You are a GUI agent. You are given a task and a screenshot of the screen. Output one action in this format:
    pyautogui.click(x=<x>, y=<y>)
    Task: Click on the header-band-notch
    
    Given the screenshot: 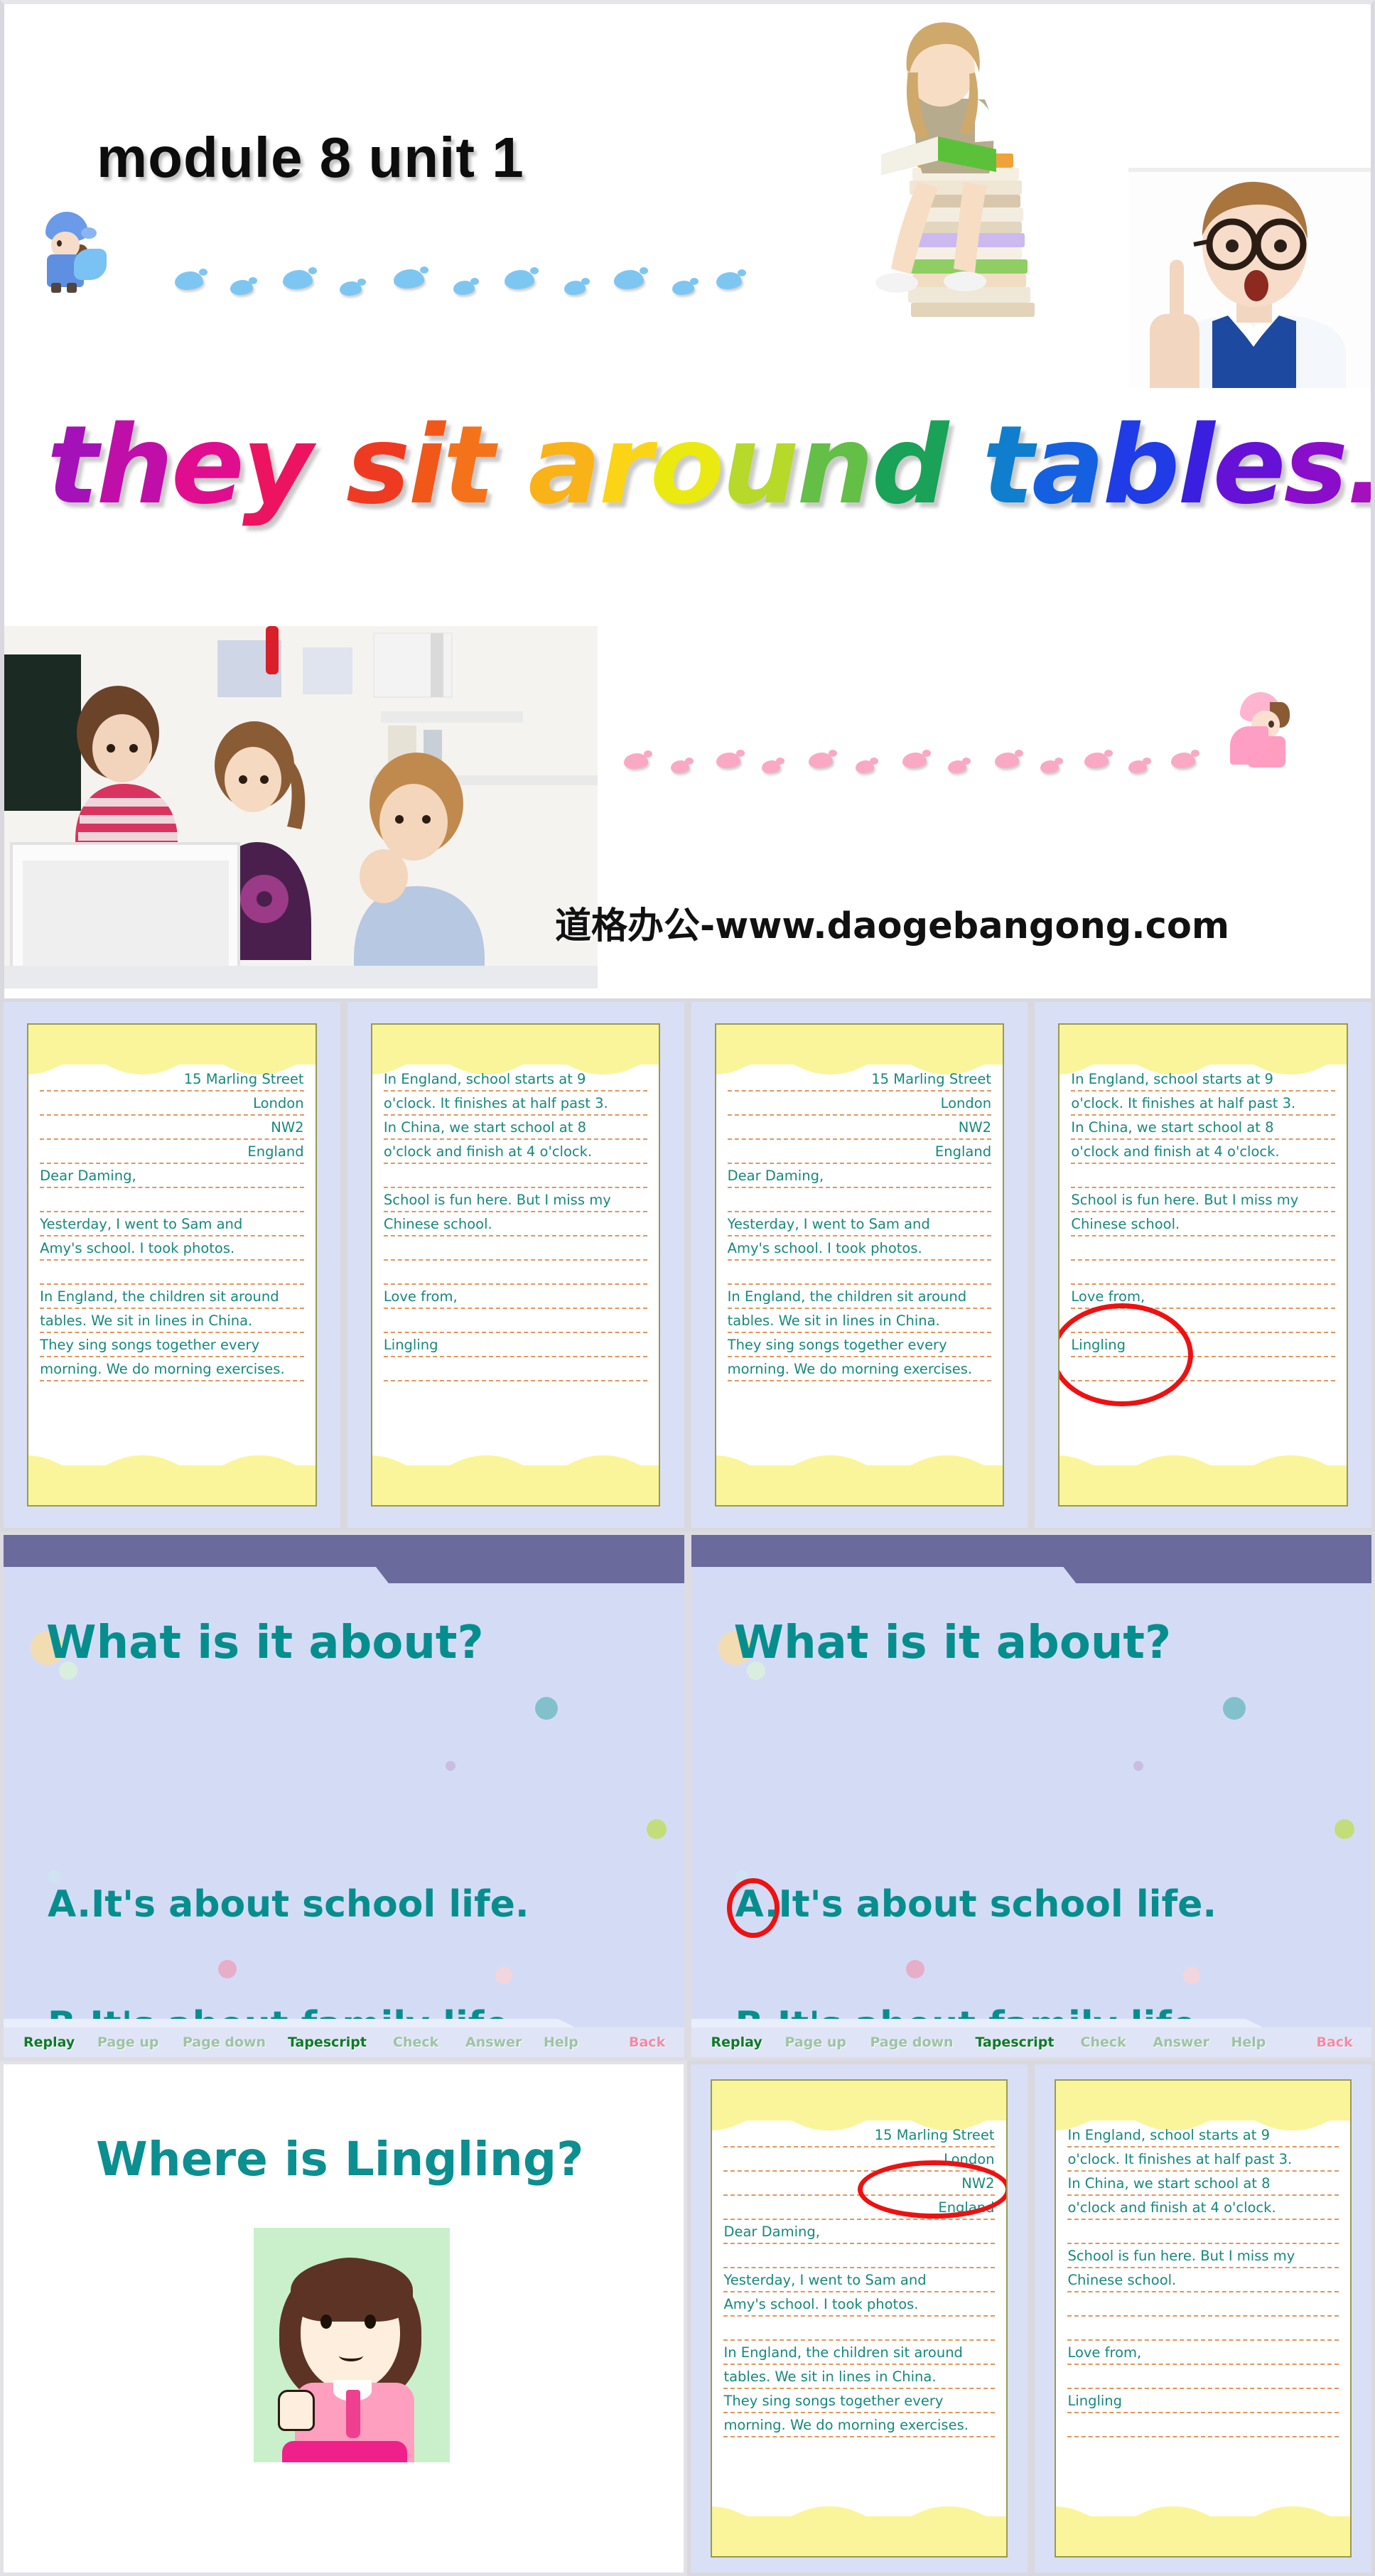 What is the action you would take?
    pyautogui.click(x=885, y=1577)
    